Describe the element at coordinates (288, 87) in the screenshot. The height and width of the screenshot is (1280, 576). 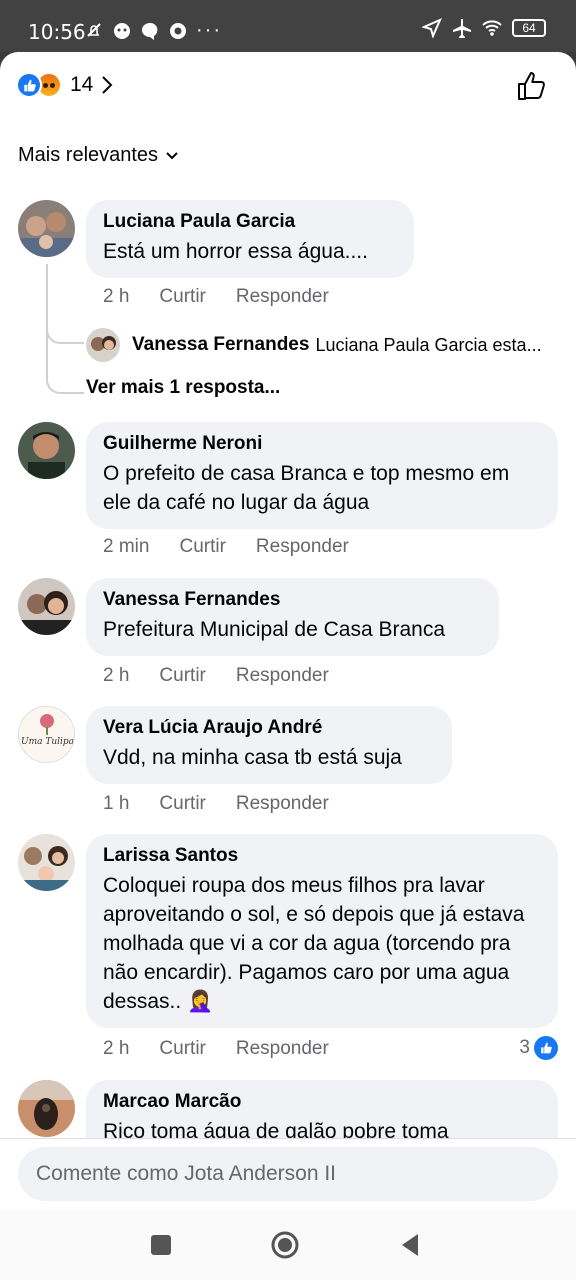
I see `reactions-header: 14` at that location.